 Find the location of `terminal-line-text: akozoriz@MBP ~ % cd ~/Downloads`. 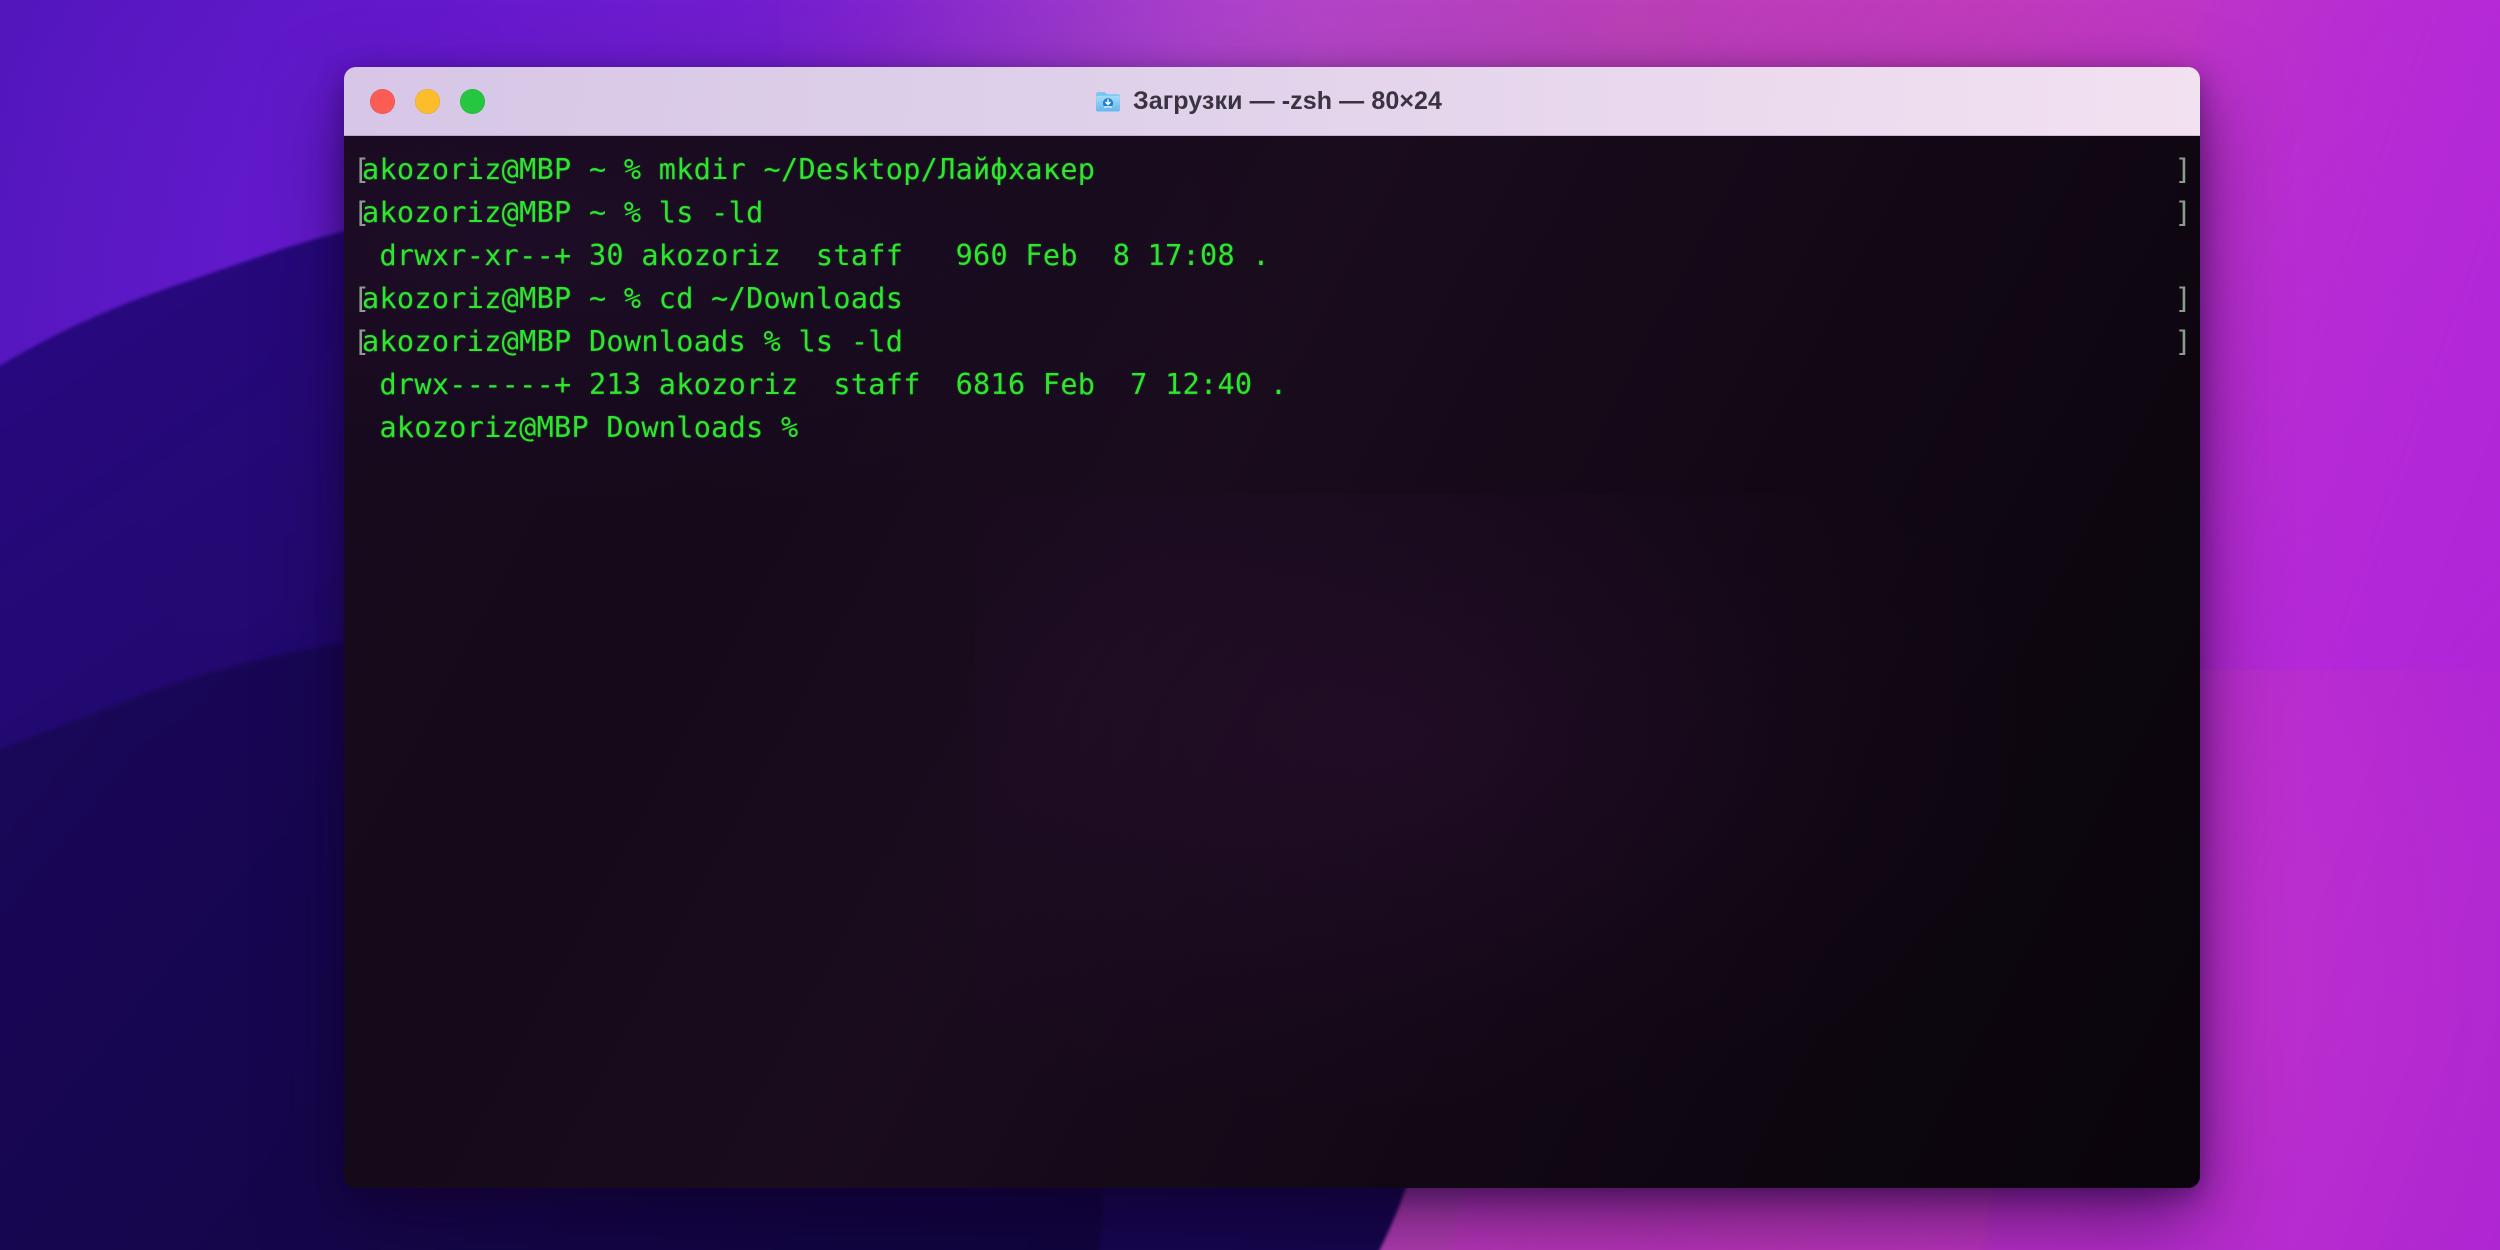

terminal-line-text: akozoriz@MBP ~ % cd ~/Downloads is located at coordinates (633, 298).